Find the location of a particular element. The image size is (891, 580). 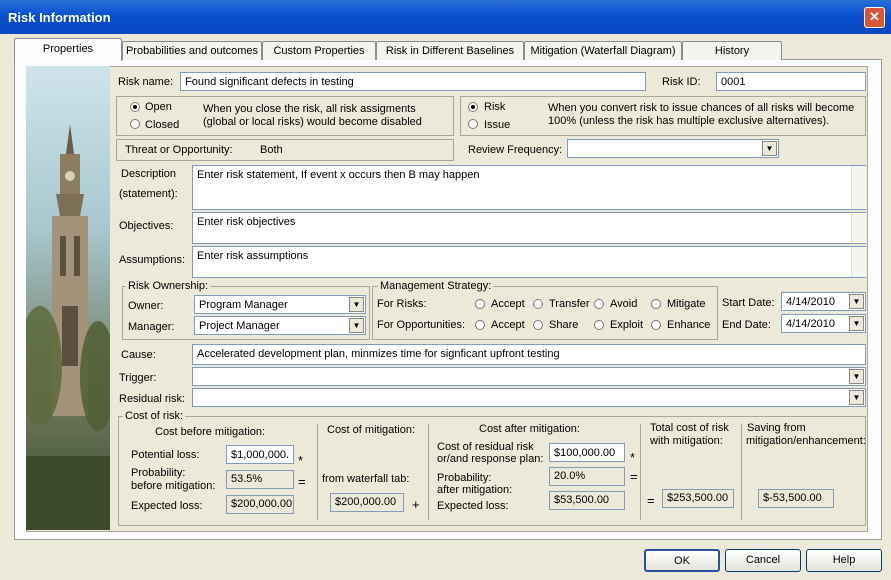

closed-label: Closed is located at coordinates (162, 125).